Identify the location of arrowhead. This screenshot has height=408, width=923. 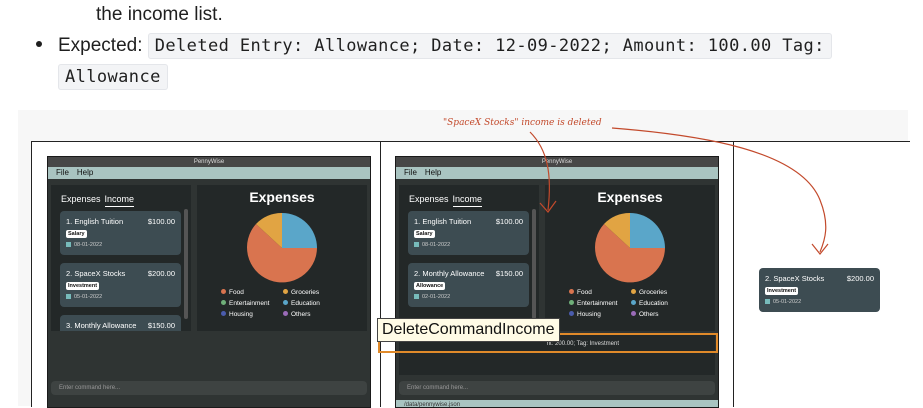
(820, 249).